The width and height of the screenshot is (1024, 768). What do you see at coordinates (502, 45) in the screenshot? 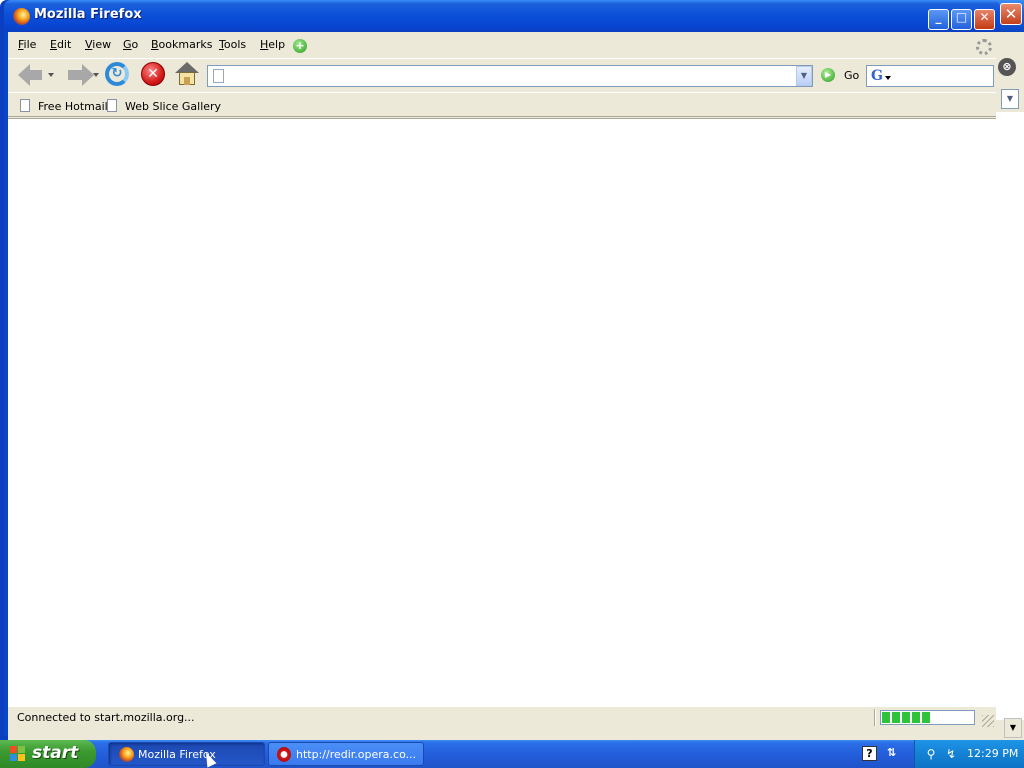
I see `menu-bar: File Edit View Go Bookmarks Tools Help +` at bounding box center [502, 45].